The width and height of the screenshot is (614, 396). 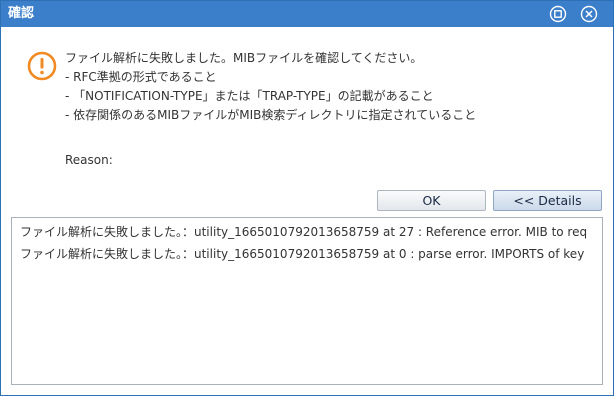 What do you see at coordinates (307, 14) in the screenshot?
I see `dialog-titlebar: 確認` at bounding box center [307, 14].